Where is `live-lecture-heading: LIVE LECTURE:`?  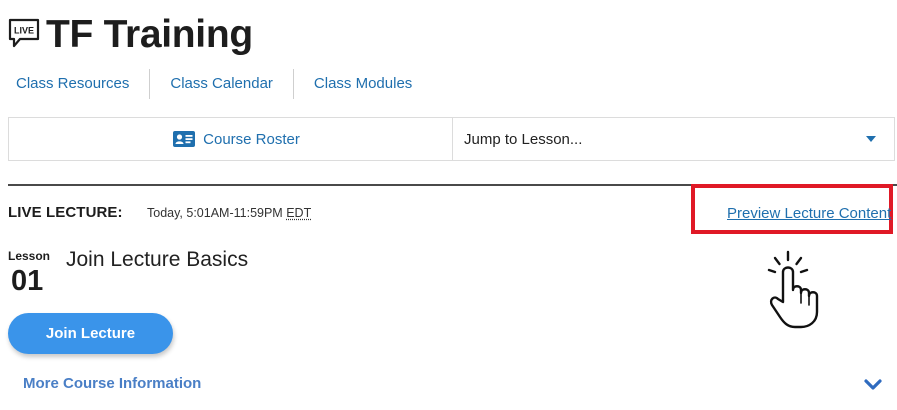
live-lecture-heading: LIVE LECTURE: is located at coordinates (65, 212).